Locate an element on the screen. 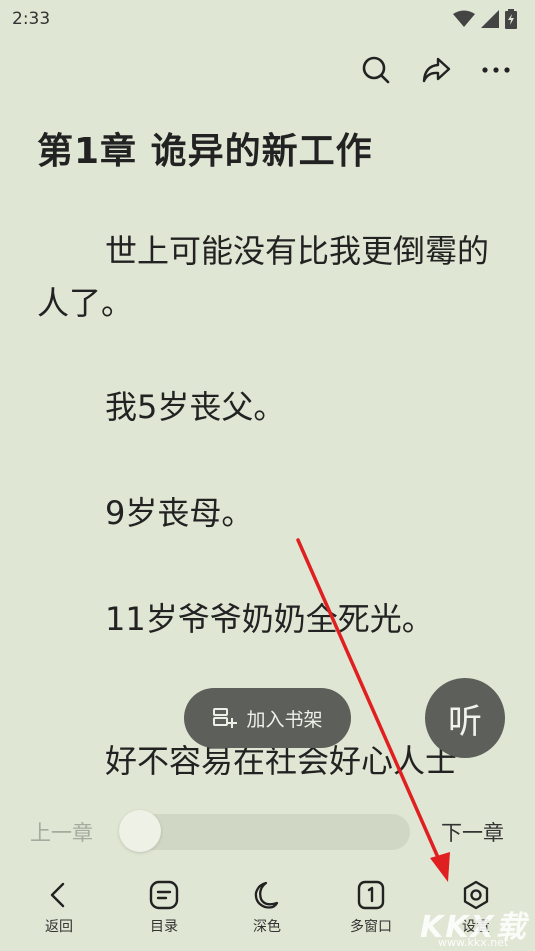 The height and width of the screenshot is (951, 535). search-button is located at coordinates (376, 70).